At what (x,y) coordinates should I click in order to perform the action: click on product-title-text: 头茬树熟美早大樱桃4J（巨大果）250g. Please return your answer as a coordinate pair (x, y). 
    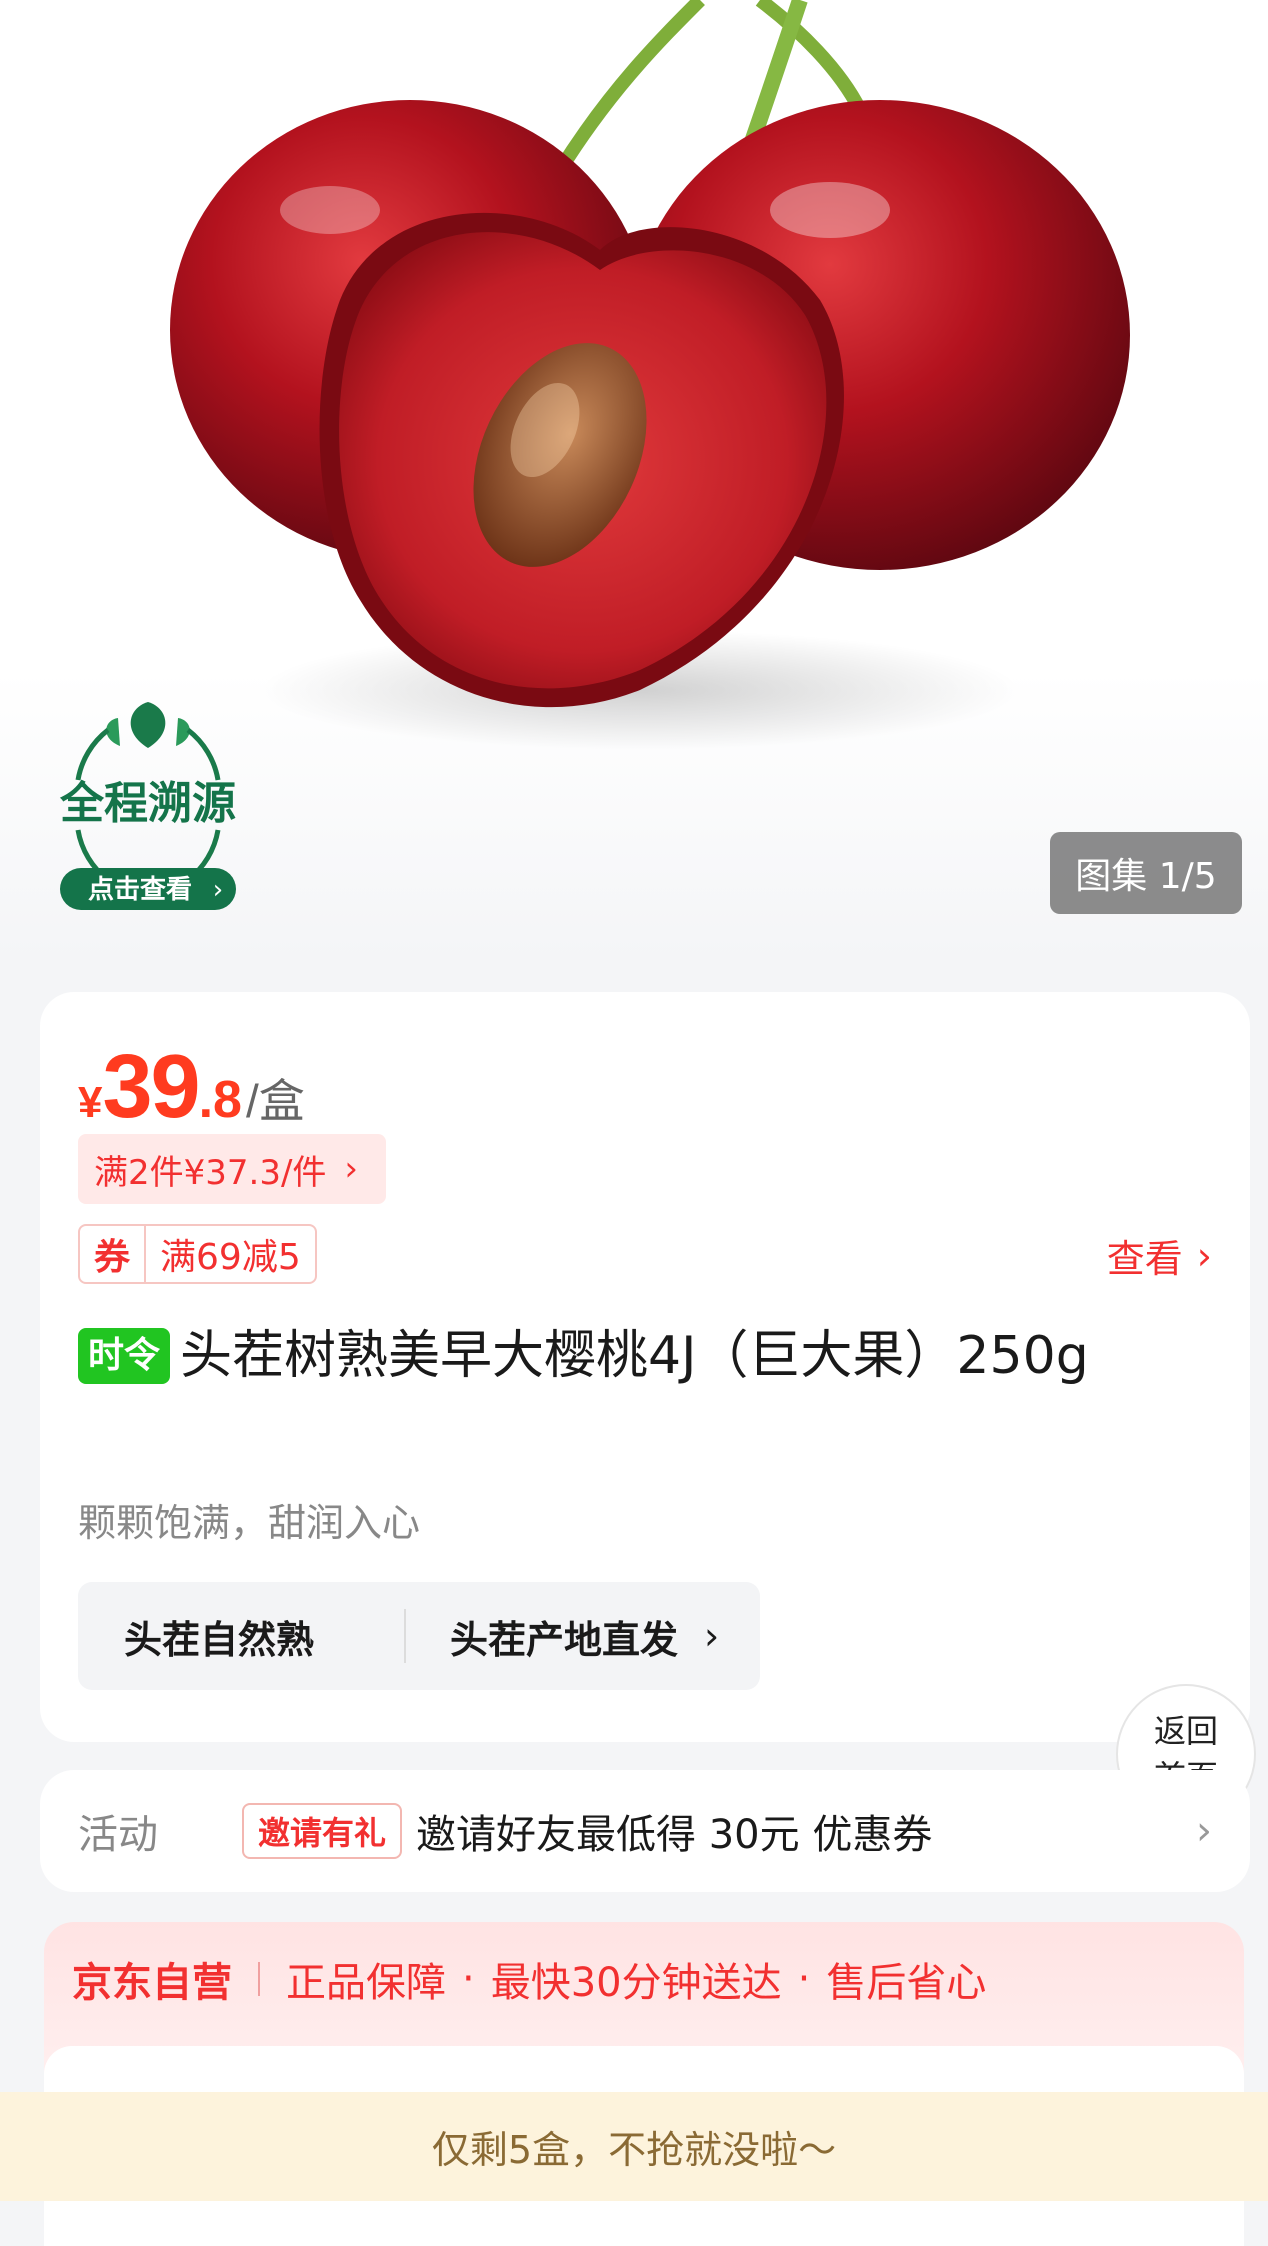
    Looking at the image, I should click on (634, 1356).